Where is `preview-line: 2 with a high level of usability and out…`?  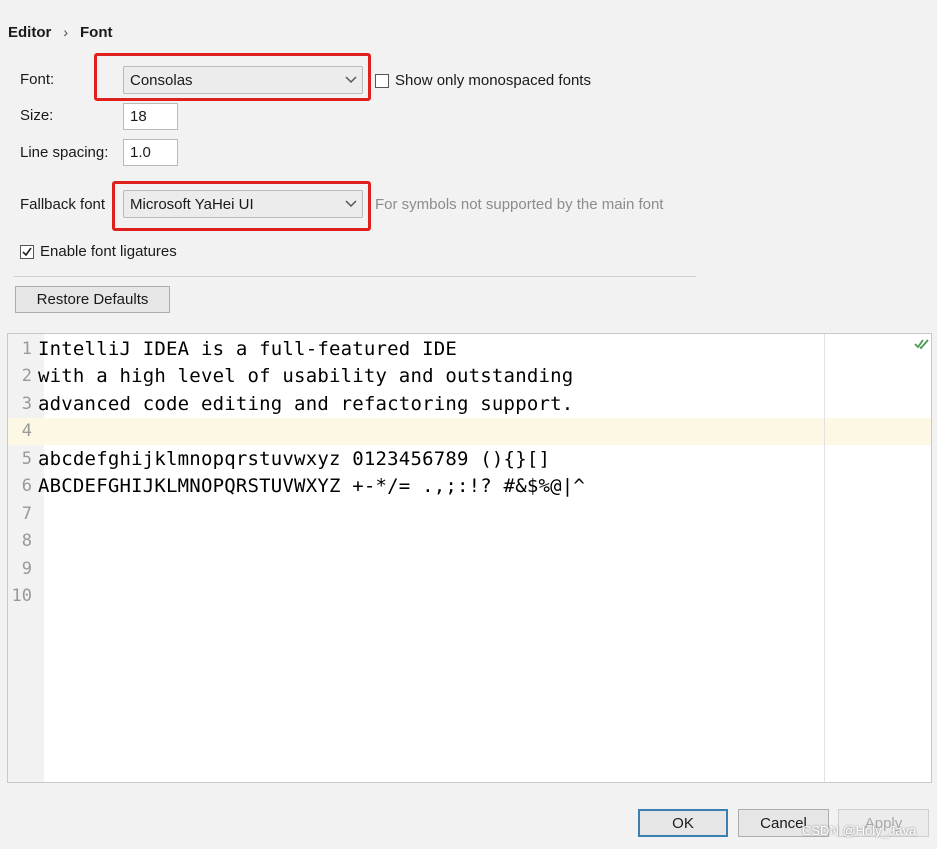
preview-line: 2 with a high level of usability and out… is located at coordinates (469, 377).